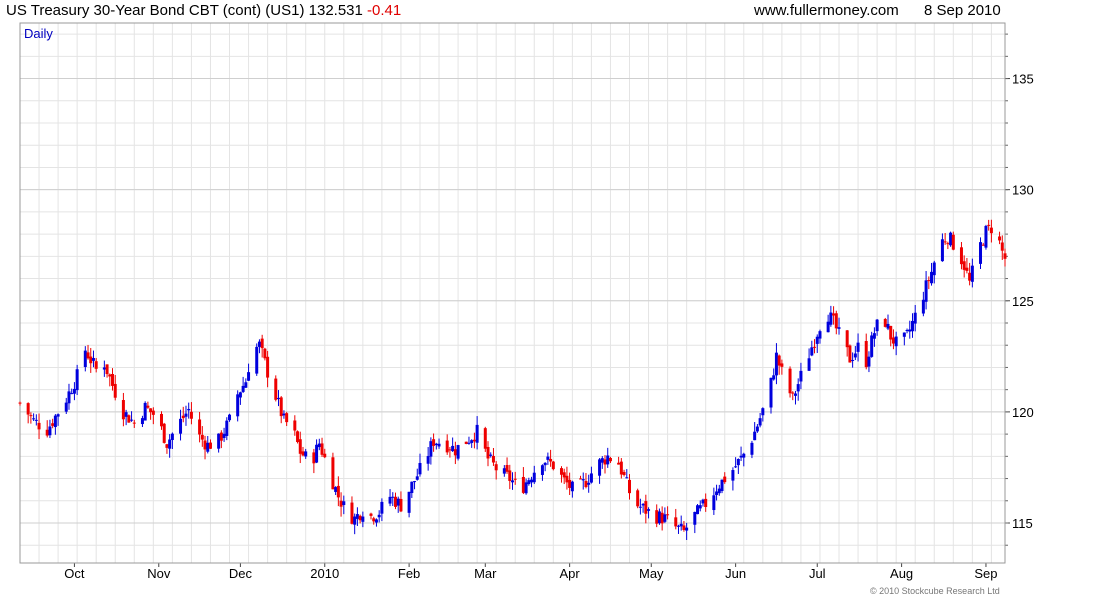  Describe the element at coordinates (570, 573) in the screenshot. I see `x-tick-label: Apr` at that location.